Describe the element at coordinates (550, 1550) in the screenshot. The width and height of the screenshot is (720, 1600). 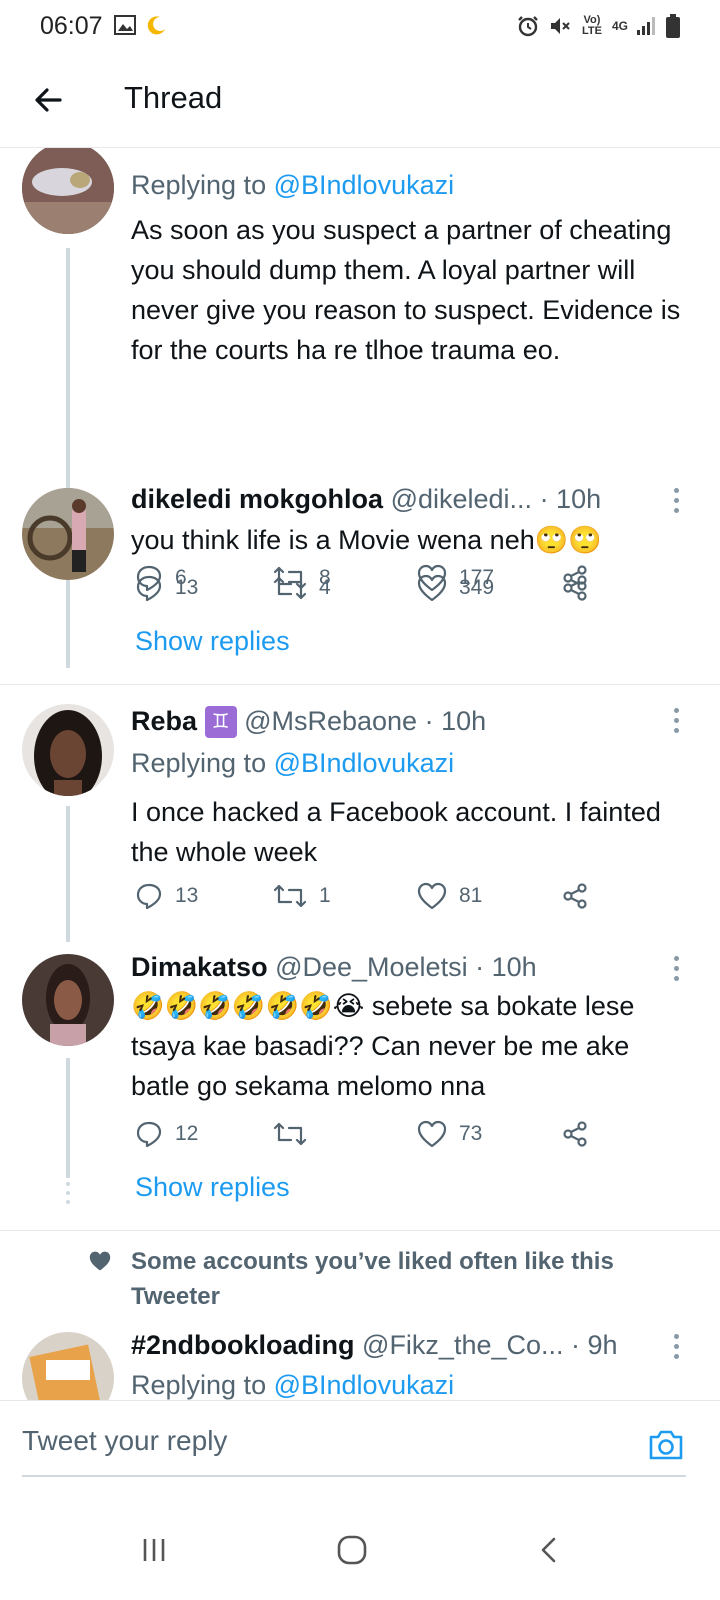
I see `system-back-button` at that location.